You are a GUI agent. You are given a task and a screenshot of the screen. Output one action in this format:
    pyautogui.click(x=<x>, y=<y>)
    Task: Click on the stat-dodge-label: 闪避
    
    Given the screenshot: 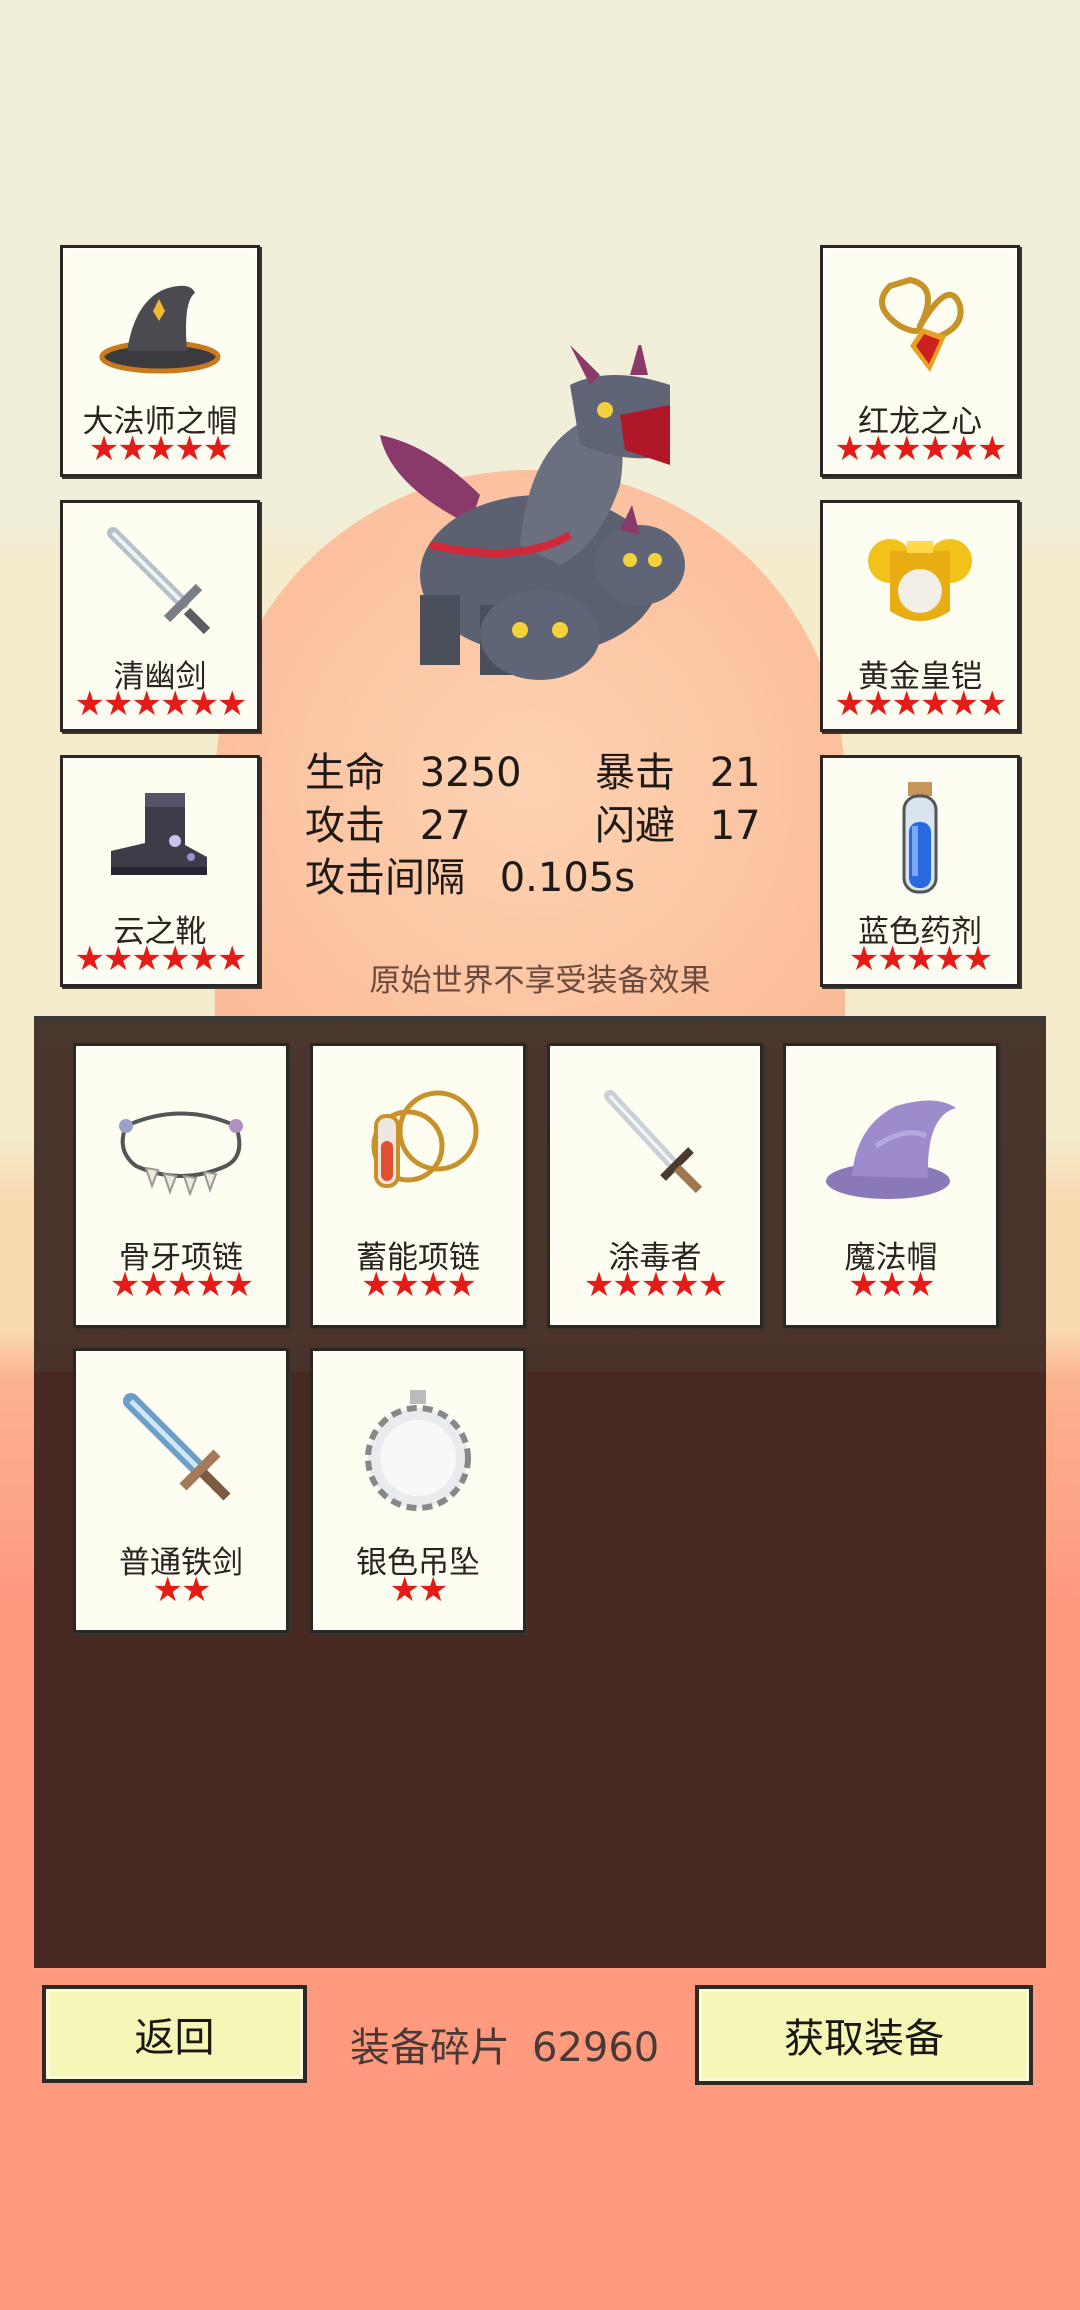 What is the action you would take?
    pyautogui.click(x=635, y=826)
    